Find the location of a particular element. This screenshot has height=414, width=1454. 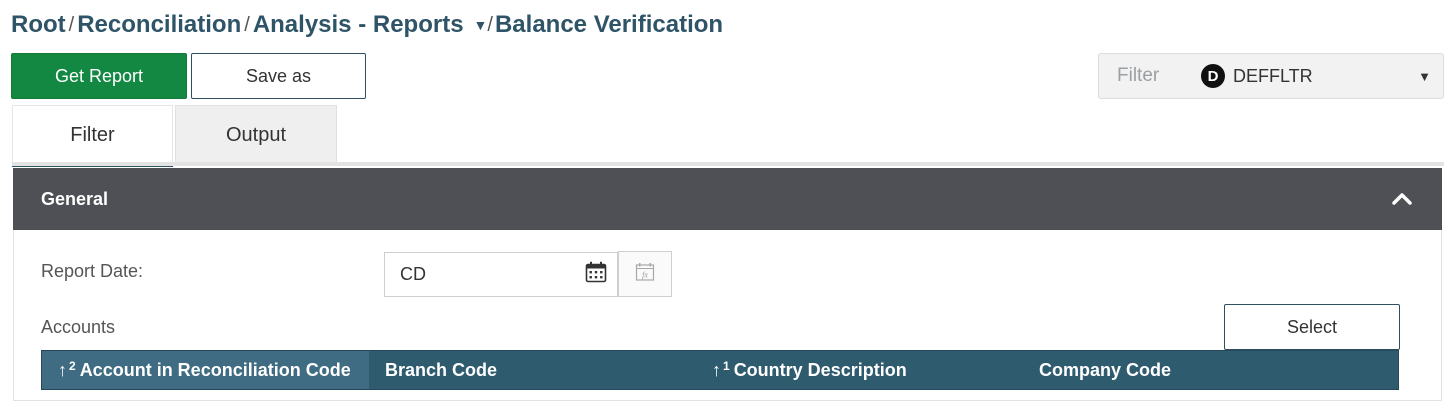

column-header-country-description: ↑ 1 Country Description is located at coordinates (859, 370).